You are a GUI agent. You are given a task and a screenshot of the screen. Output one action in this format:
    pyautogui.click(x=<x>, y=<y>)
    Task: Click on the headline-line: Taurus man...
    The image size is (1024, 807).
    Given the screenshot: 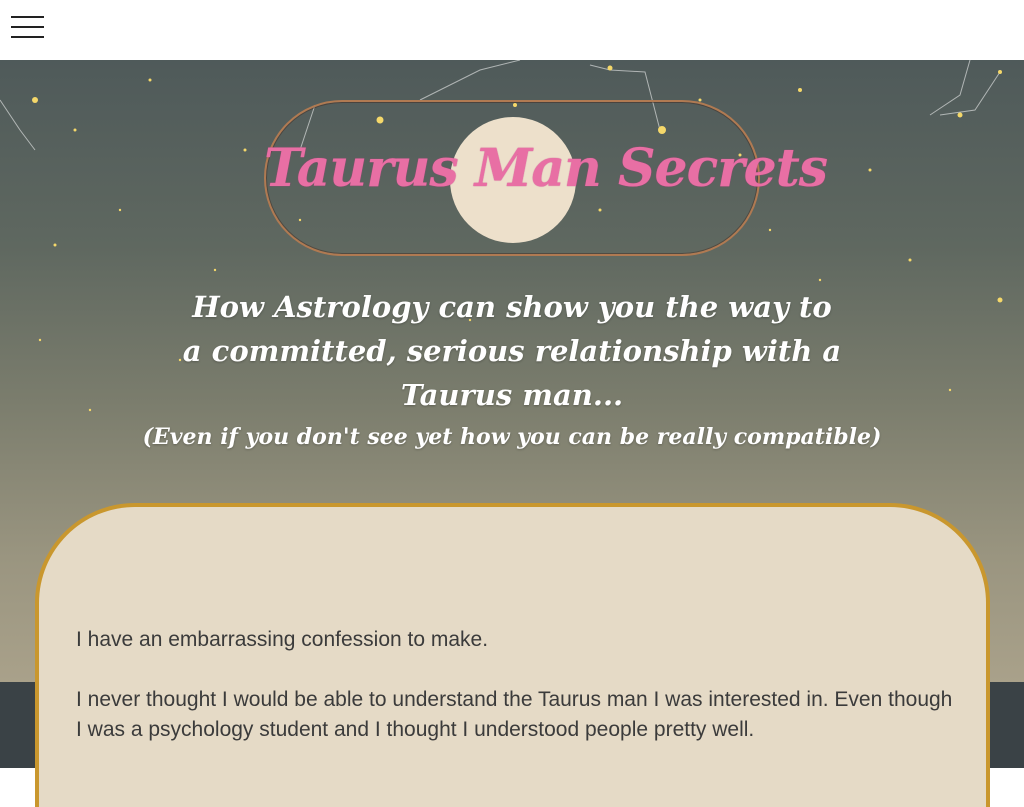 What is the action you would take?
    pyautogui.click(x=512, y=395)
    